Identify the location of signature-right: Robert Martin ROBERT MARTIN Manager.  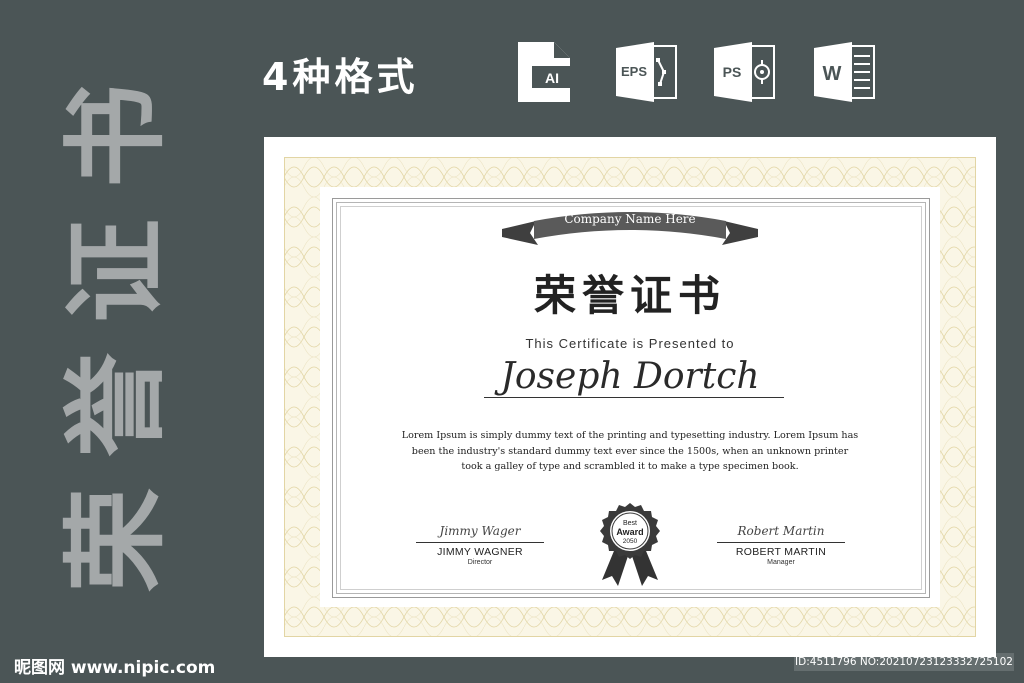
(781, 543).